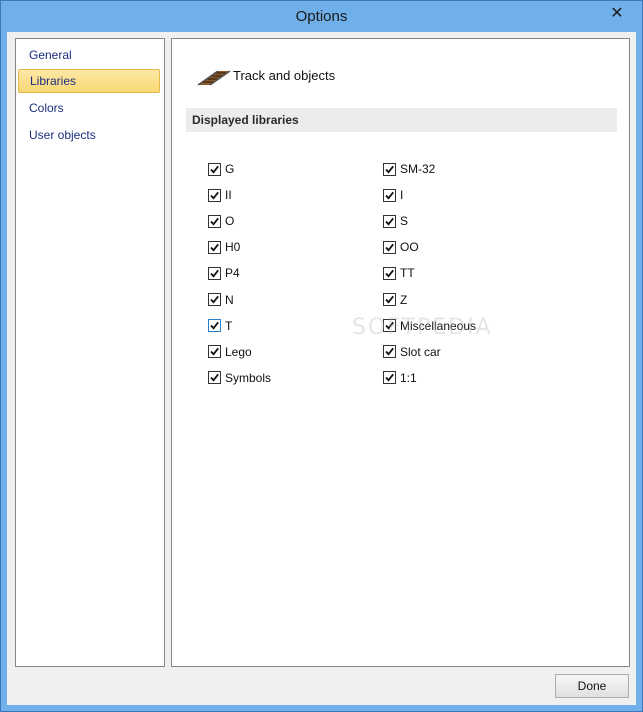 The width and height of the screenshot is (643, 712). I want to click on library-checkbox-row: II, so click(220, 195).